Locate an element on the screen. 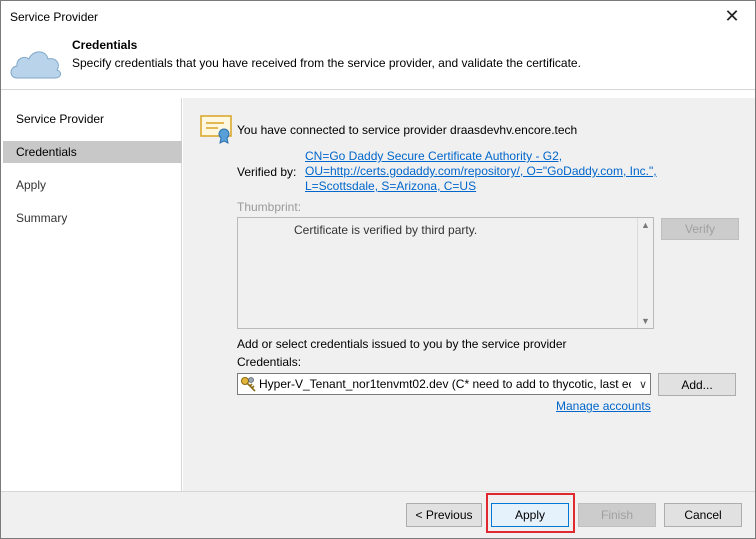  cloud-icon is located at coordinates (36, 65).